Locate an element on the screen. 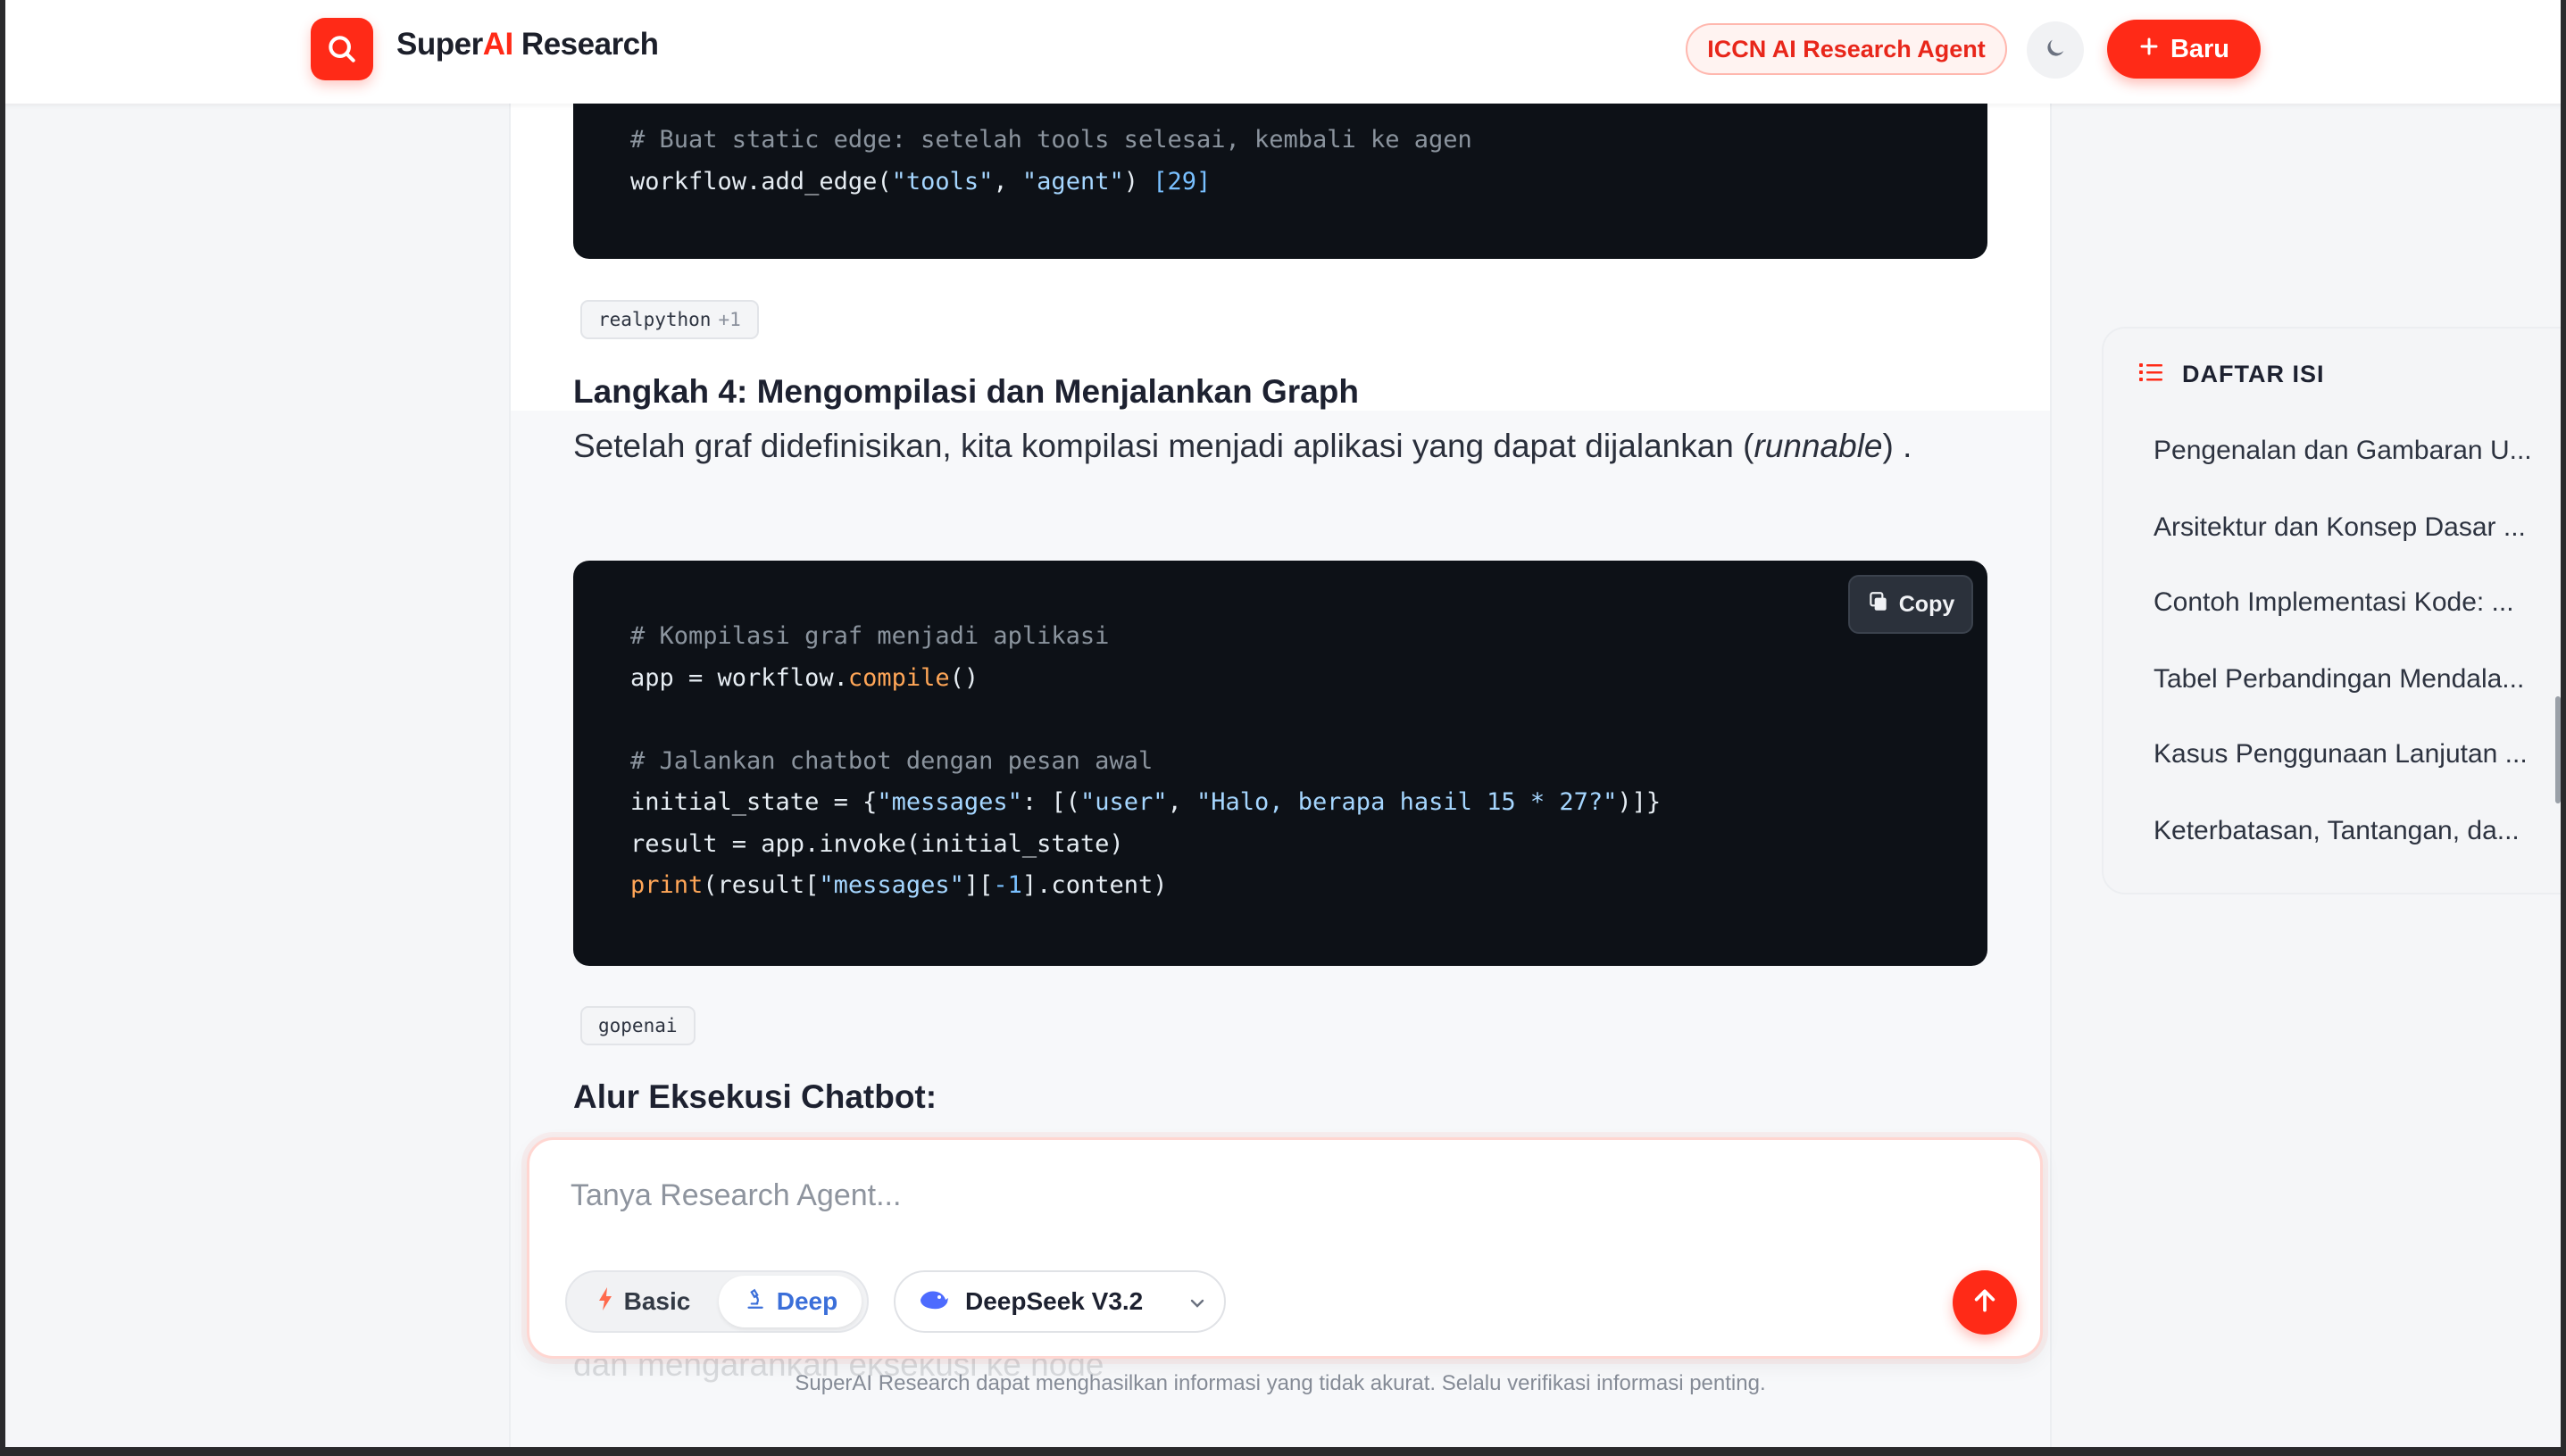 This screenshot has height=1456, width=2566. new-chat-button: Baru is located at coordinates (2184, 50).